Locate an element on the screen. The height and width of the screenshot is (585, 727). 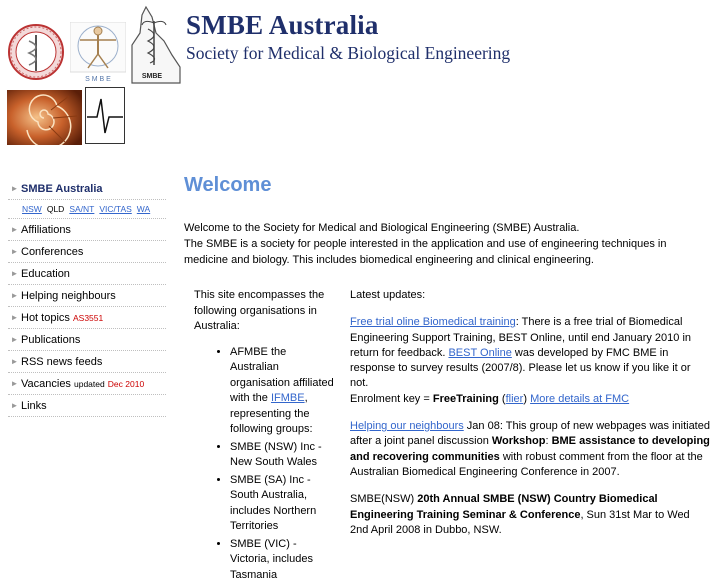
svg-text: S M B E is located at coordinates (98, 79).